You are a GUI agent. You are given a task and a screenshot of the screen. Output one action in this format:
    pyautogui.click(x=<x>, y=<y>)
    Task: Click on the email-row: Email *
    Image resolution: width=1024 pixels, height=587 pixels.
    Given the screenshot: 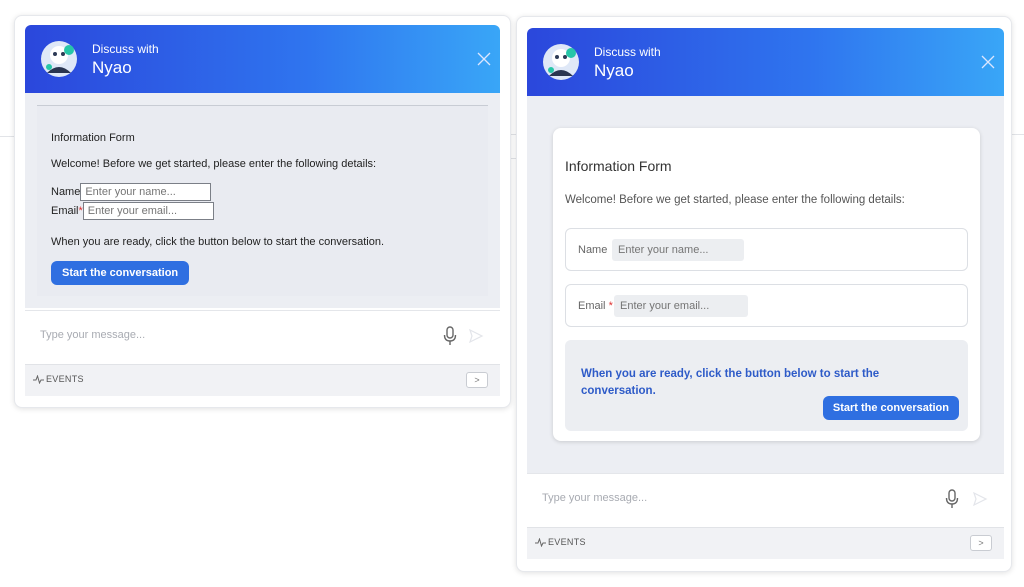 What is the action you would take?
    pyautogui.click(x=262, y=210)
    